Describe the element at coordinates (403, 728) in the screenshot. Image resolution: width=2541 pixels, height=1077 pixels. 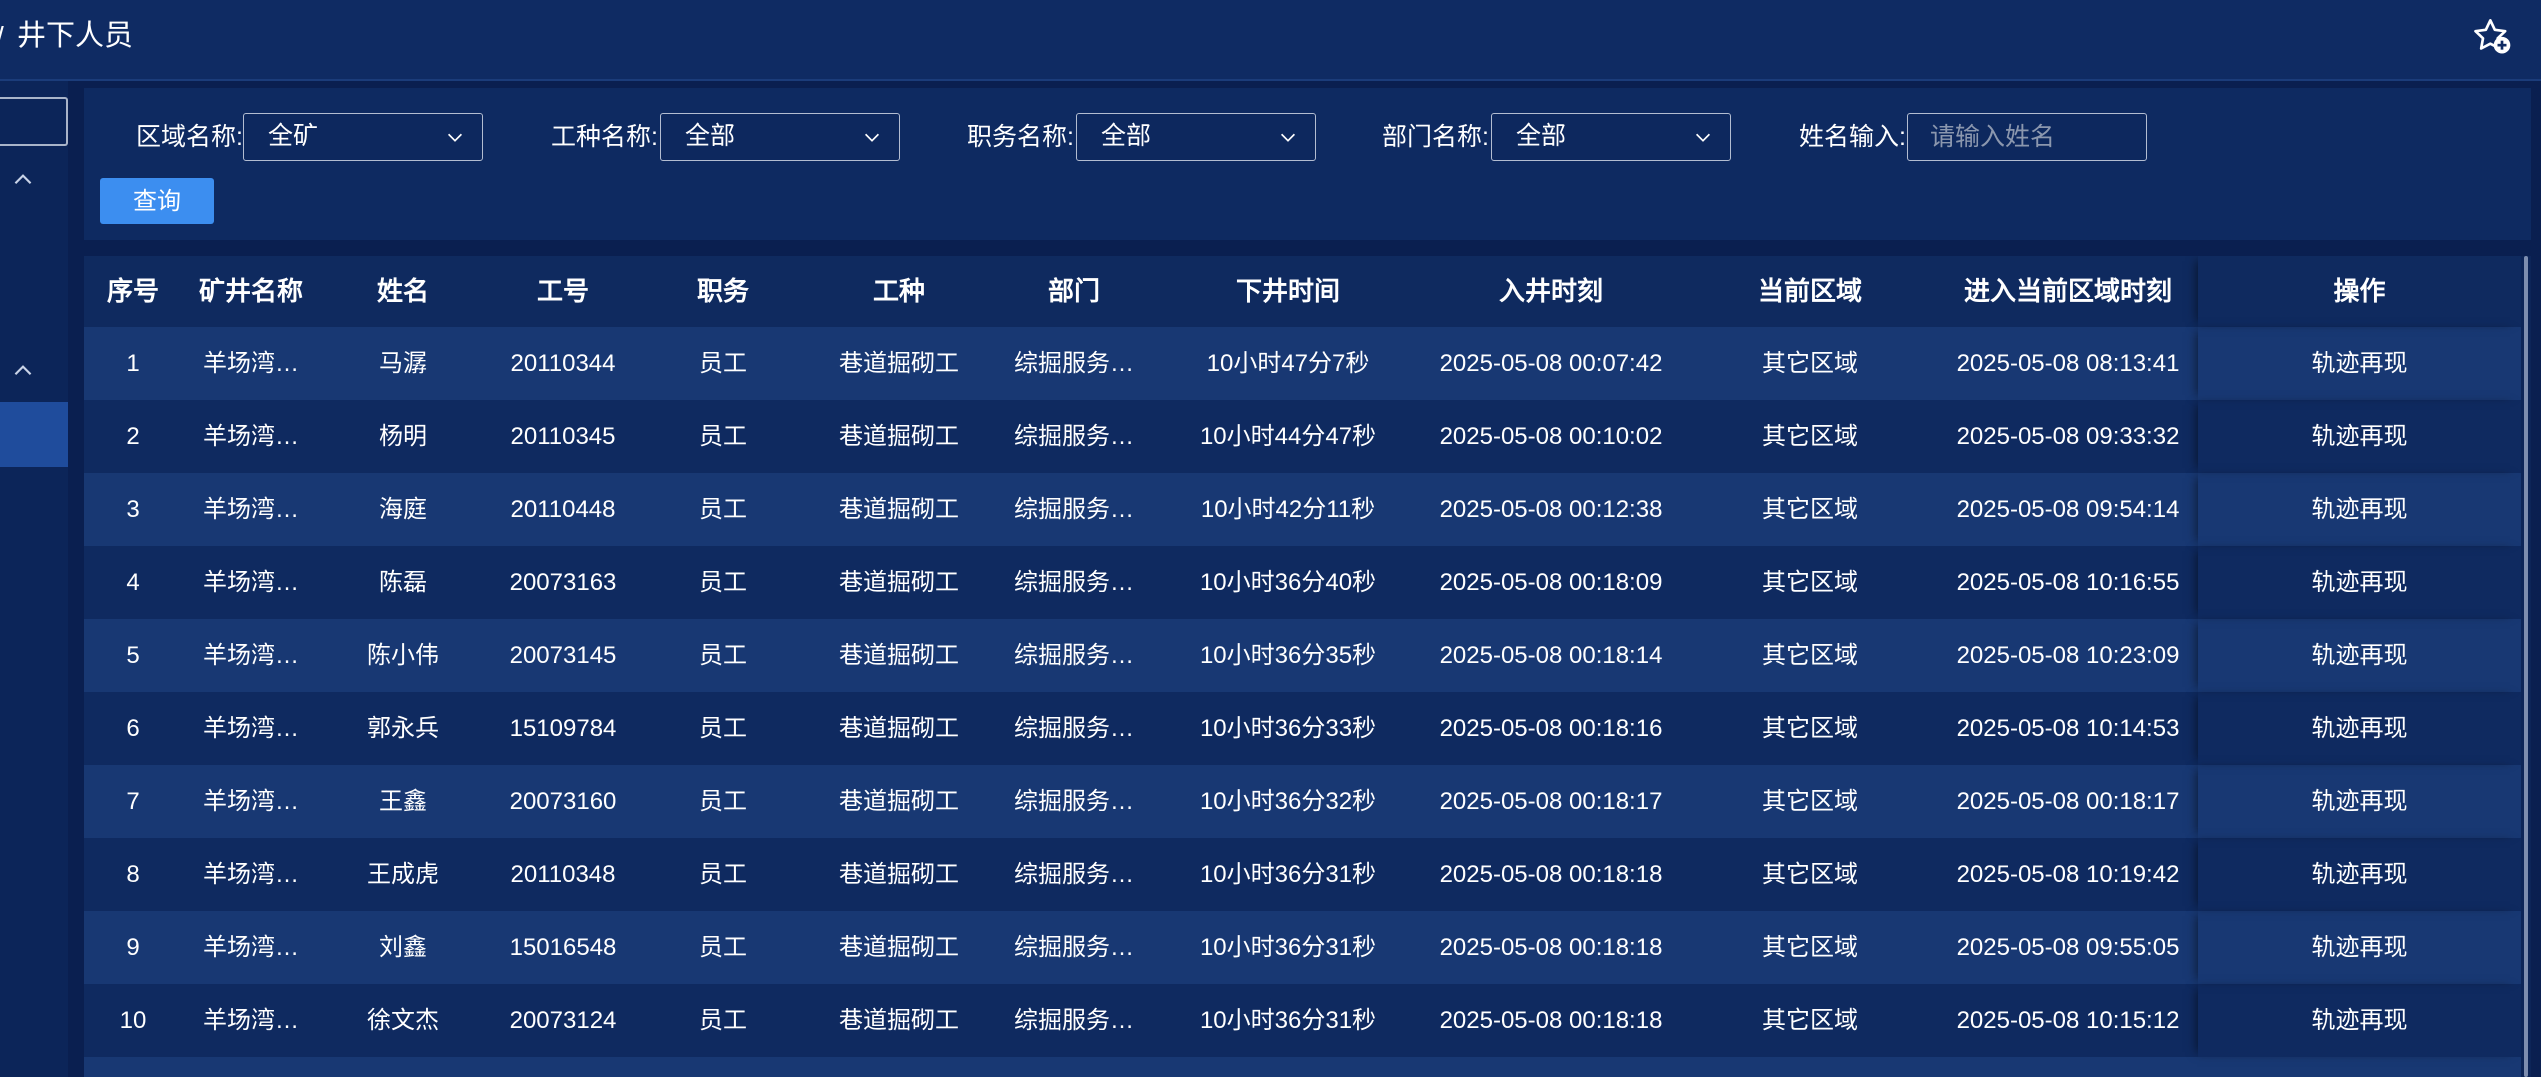
I see `cell-name: 郭永兵` at that location.